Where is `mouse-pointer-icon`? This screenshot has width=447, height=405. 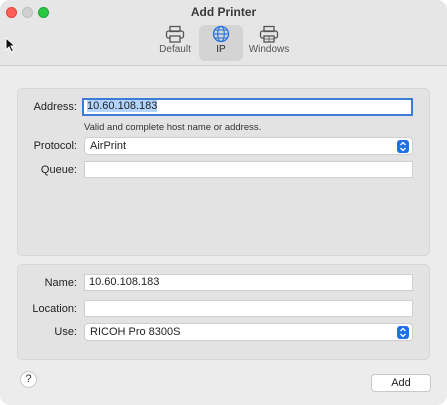 mouse-pointer-icon is located at coordinates (11, 45).